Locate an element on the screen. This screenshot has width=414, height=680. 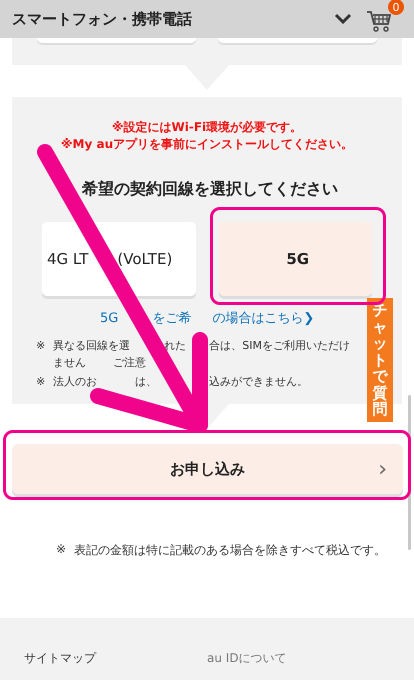
section-heading: 希望の契約回線を選択してください is located at coordinates (210, 189).